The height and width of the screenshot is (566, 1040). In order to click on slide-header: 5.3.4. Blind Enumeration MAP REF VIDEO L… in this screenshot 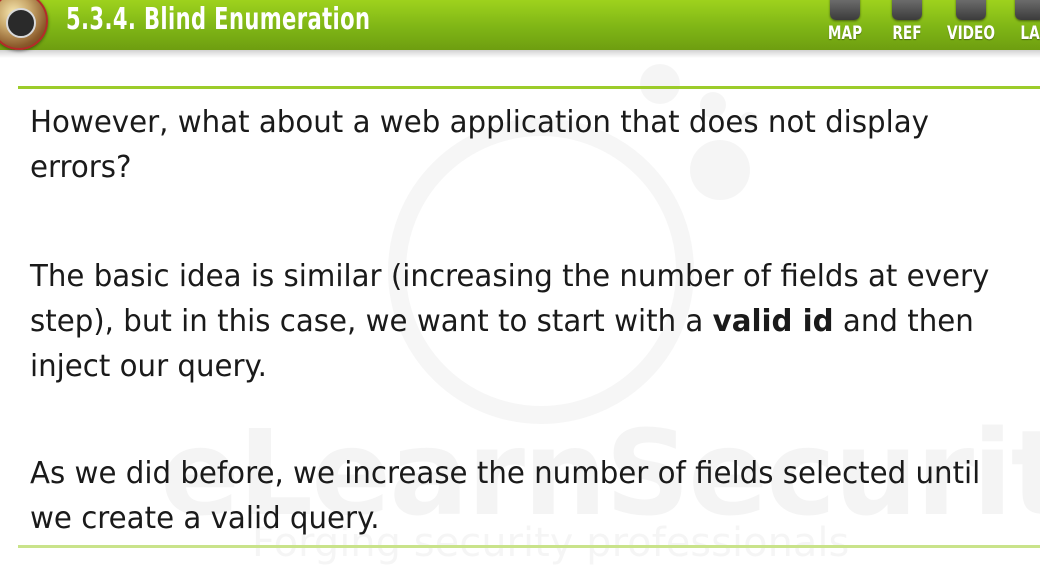, I will do `click(520, 25)`.